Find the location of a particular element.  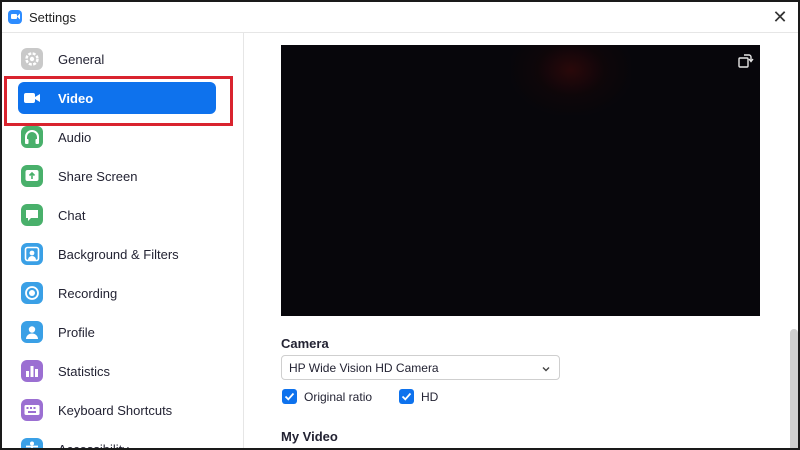

sidebar-item-accessibility: Accessibility is located at coordinates (117, 441).